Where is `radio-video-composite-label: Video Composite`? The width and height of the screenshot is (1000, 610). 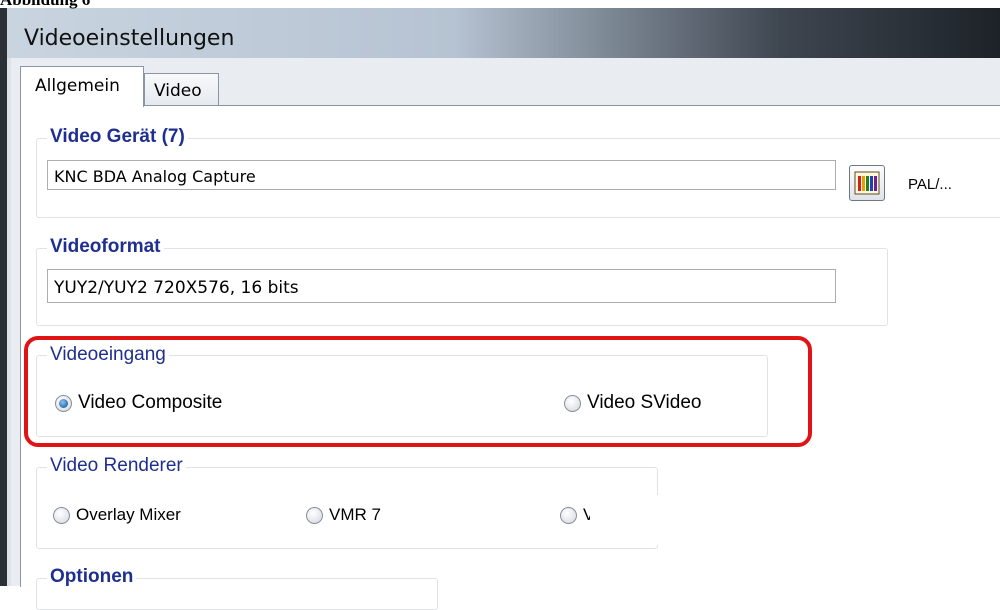
radio-video-composite-label: Video Composite is located at coordinates (150, 402).